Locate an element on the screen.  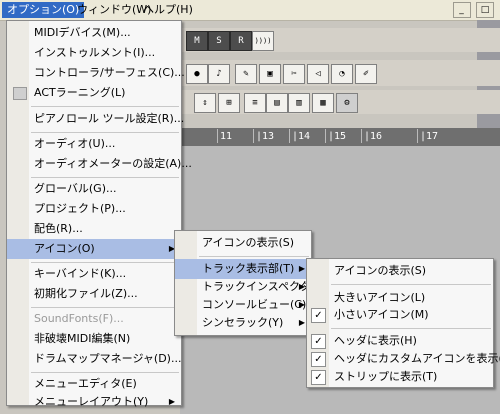
edit-tool-icon: ✐ is located at coordinates (366, 74).